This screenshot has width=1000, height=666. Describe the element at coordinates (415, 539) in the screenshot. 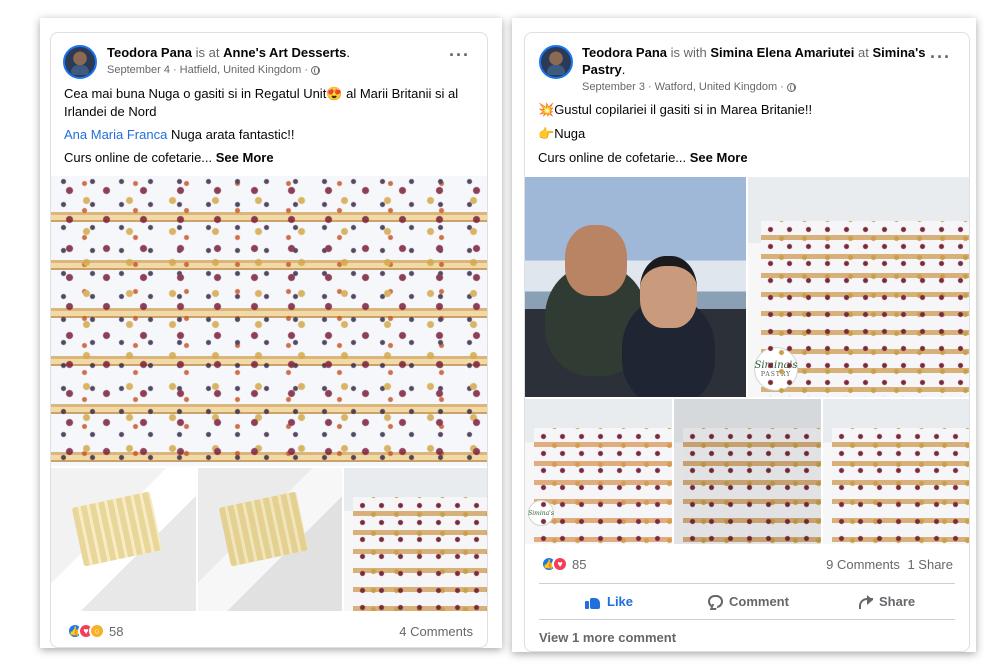

I see `photo-nougat-stack` at that location.